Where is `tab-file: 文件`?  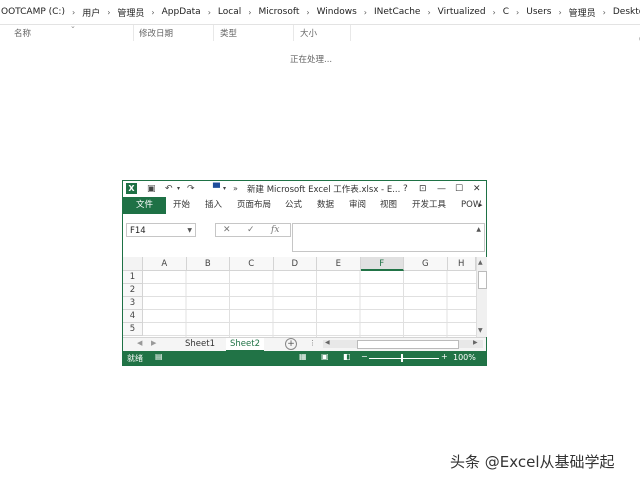 tab-file: 文件 is located at coordinates (144, 205).